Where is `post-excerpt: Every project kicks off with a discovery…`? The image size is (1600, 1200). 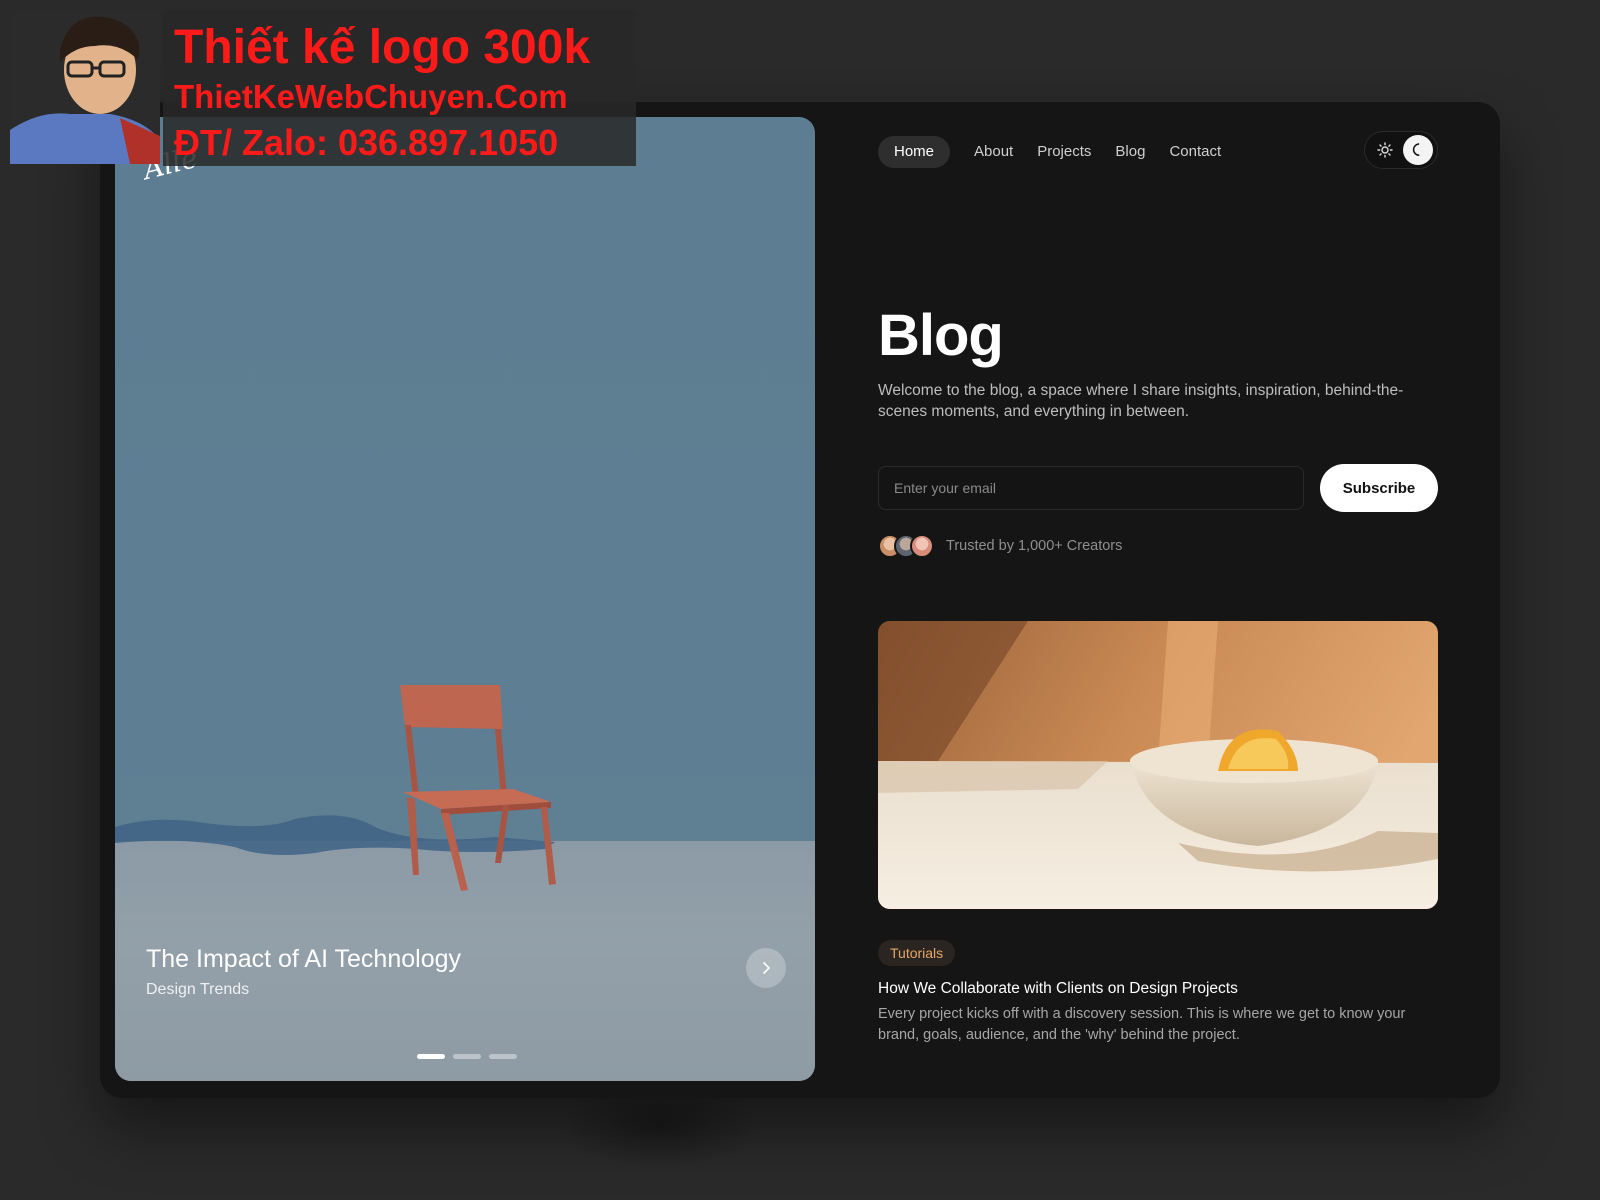
post-excerpt: Every project kicks off with a discovery… is located at coordinates (1142, 1024).